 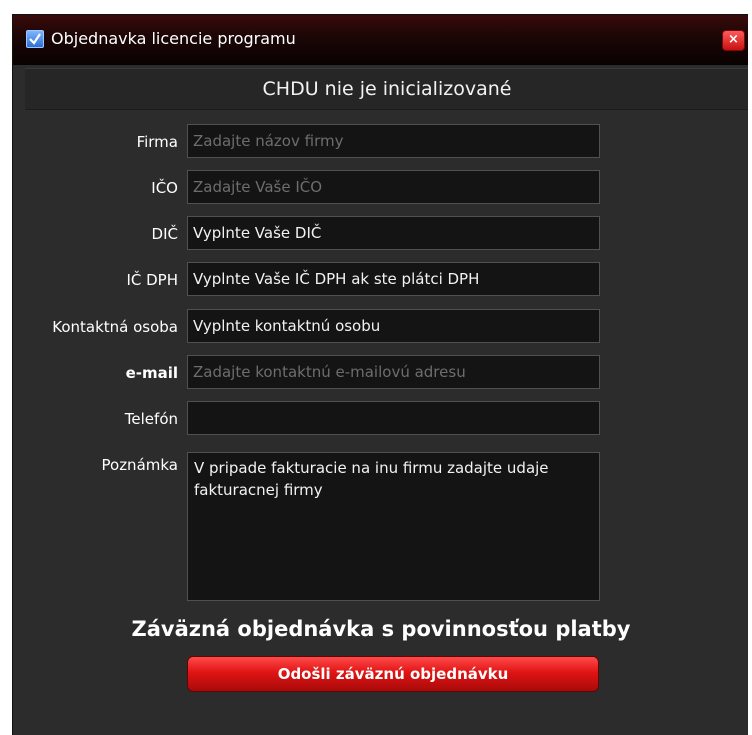 I want to click on contact-person-input: Vyplnte kontaktnú osobu, so click(x=393, y=326).